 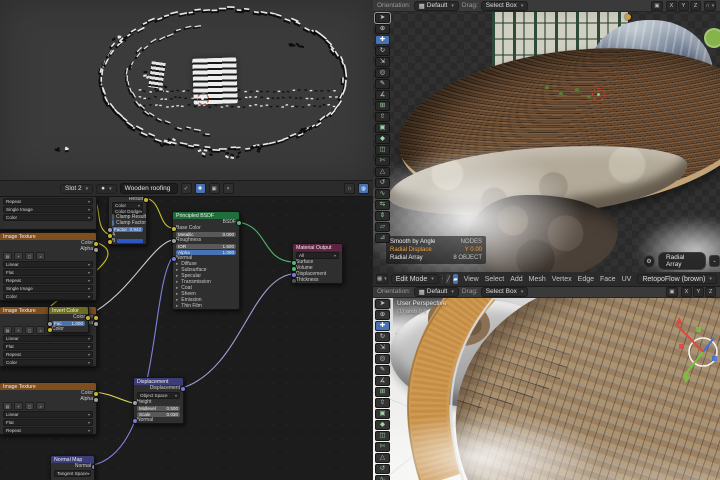 What do you see at coordinates (200, 188) in the screenshot?
I see `pin-button: ✚` at bounding box center [200, 188].